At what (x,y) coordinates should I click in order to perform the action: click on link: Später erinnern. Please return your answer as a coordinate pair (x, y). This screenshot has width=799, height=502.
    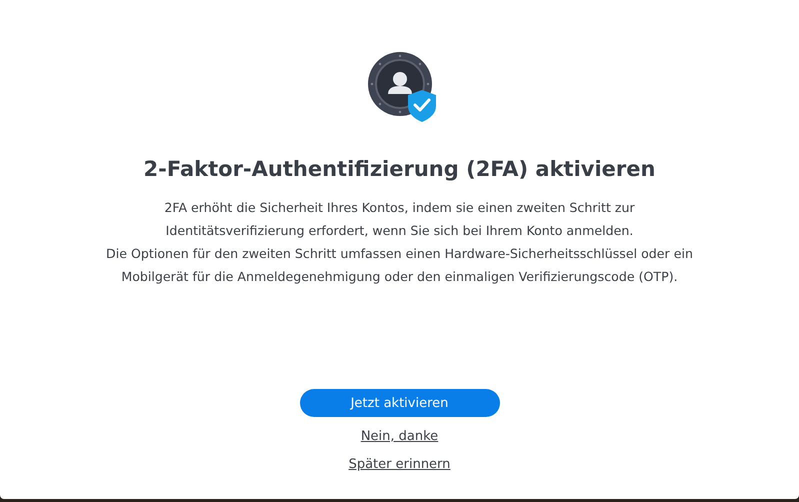
    Looking at the image, I should click on (399, 465).